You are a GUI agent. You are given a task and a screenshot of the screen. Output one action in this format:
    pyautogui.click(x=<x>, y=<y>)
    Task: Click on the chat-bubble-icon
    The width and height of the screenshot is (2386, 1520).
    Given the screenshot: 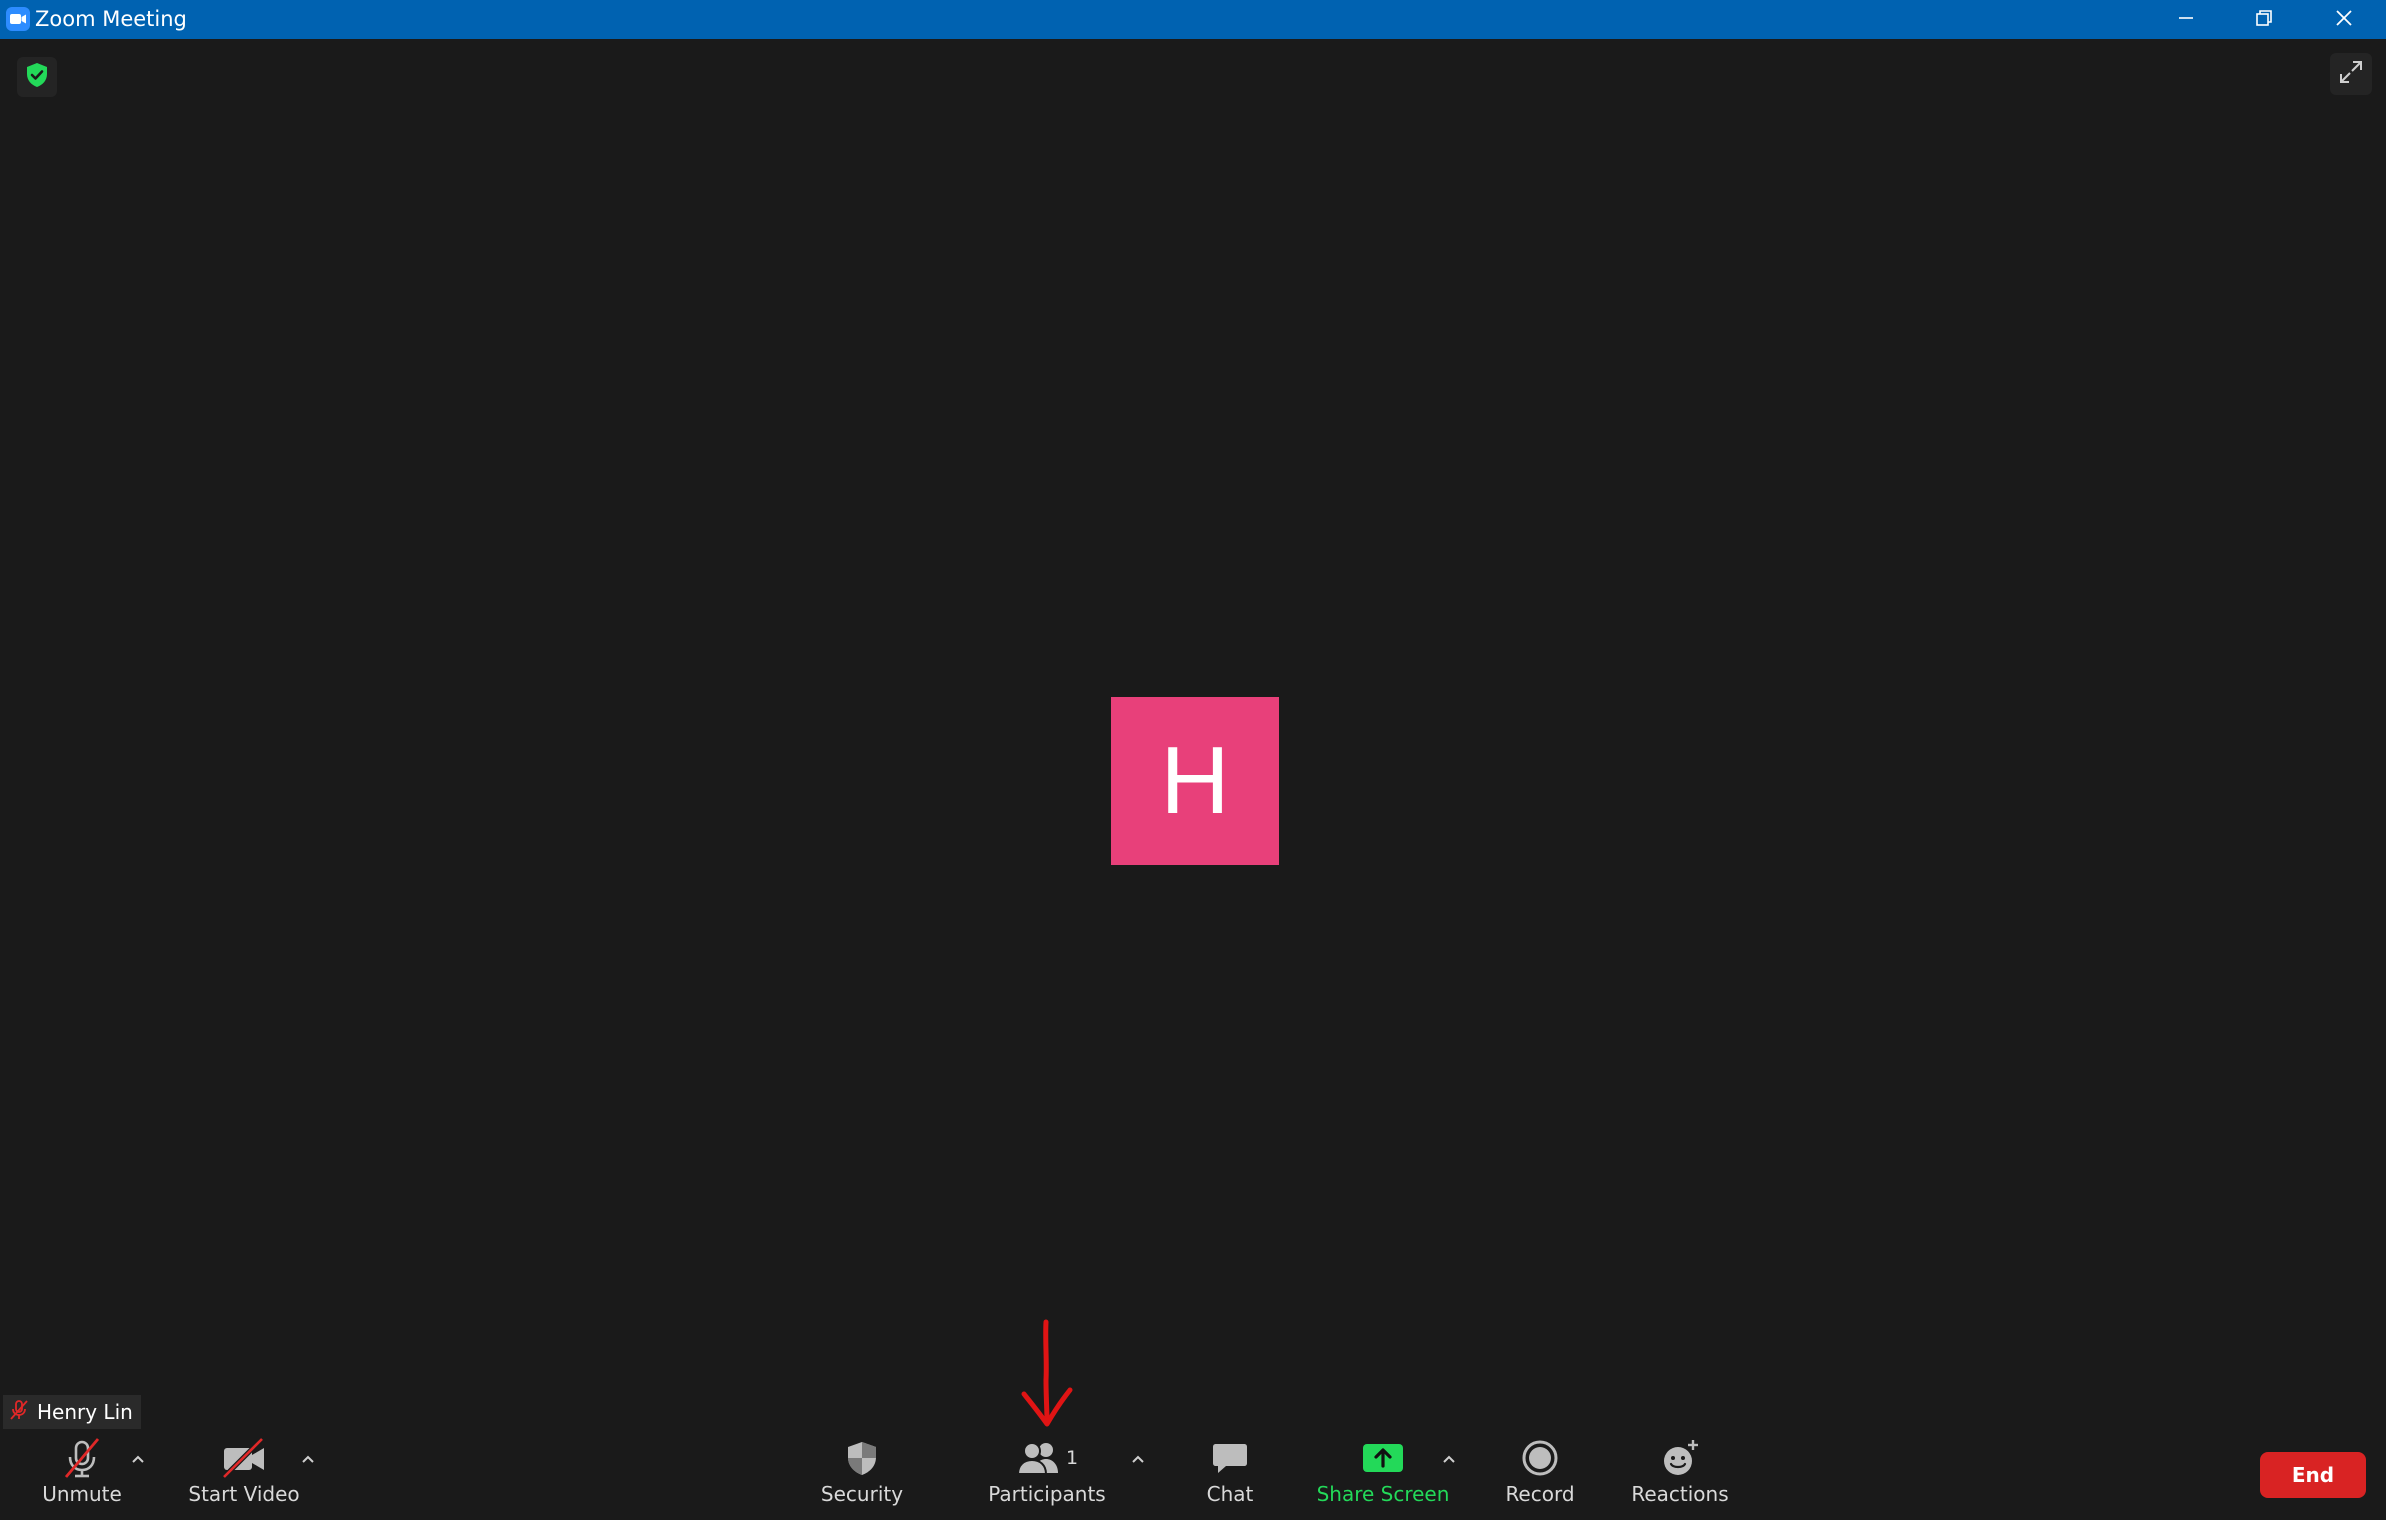 What is the action you would take?
    pyautogui.click(x=1230, y=1458)
    